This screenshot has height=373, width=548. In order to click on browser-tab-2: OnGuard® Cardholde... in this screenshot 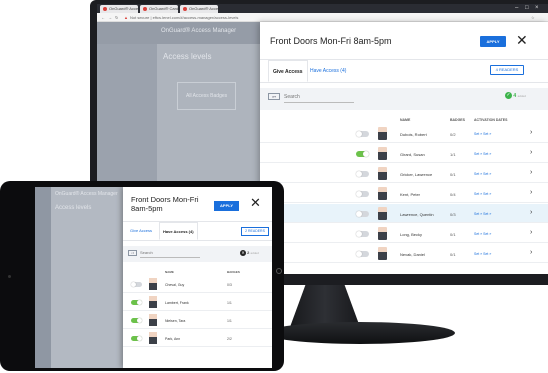, I will do `click(159, 9)`.